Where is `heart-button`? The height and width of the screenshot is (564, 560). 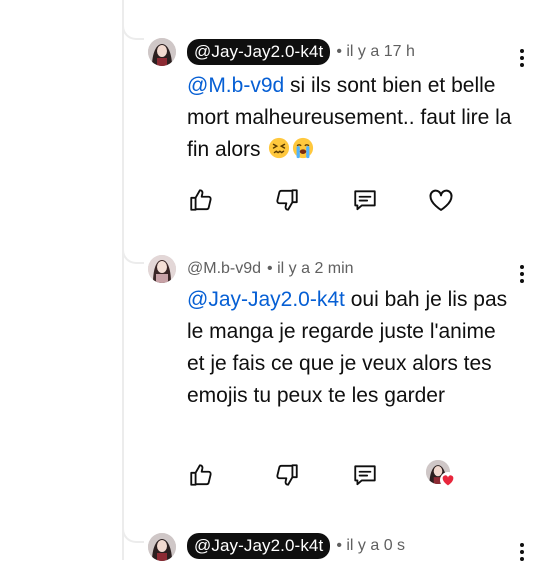 heart-button is located at coordinates (441, 200).